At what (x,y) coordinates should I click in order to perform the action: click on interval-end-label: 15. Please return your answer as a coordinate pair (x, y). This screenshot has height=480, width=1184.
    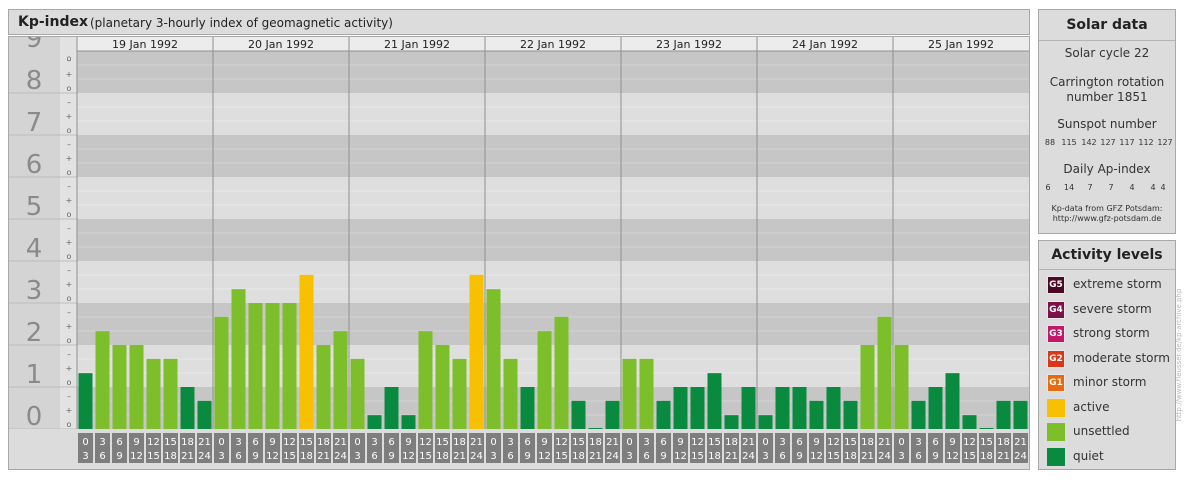
    Looking at the image, I should click on (833, 456).